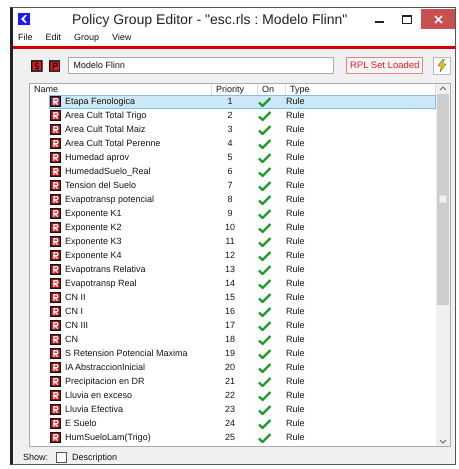 The height and width of the screenshot is (469, 459). Describe the element at coordinates (230, 101) in the screenshot. I see `priority-value: 1` at that location.